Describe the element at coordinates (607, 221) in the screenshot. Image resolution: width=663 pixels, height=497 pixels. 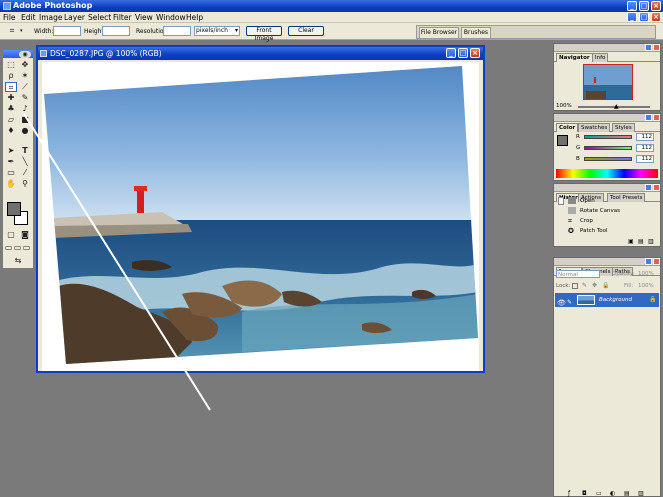
I see `history-item: ⌗ Crop` at that location.